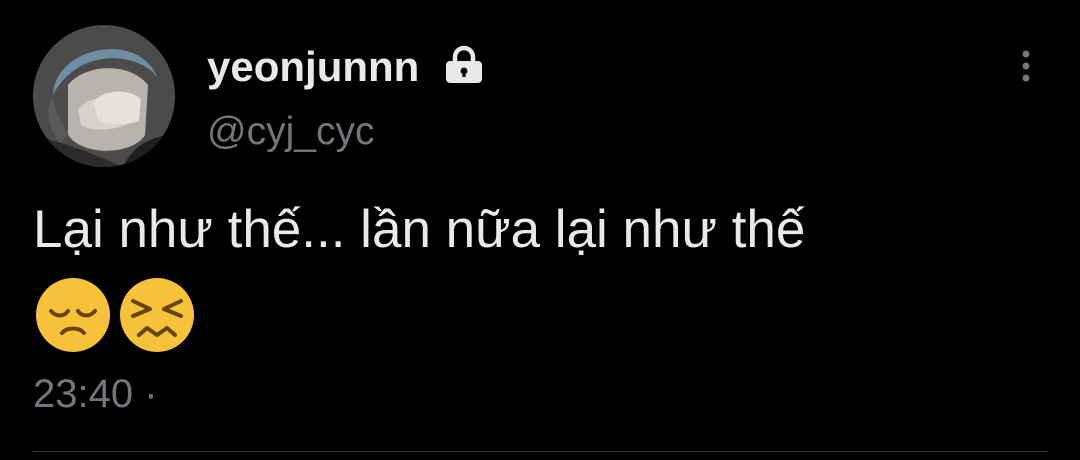 The height and width of the screenshot is (460, 1080). Describe the element at coordinates (313, 67) in the screenshot. I see `display-name: yeonjunnn` at that location.